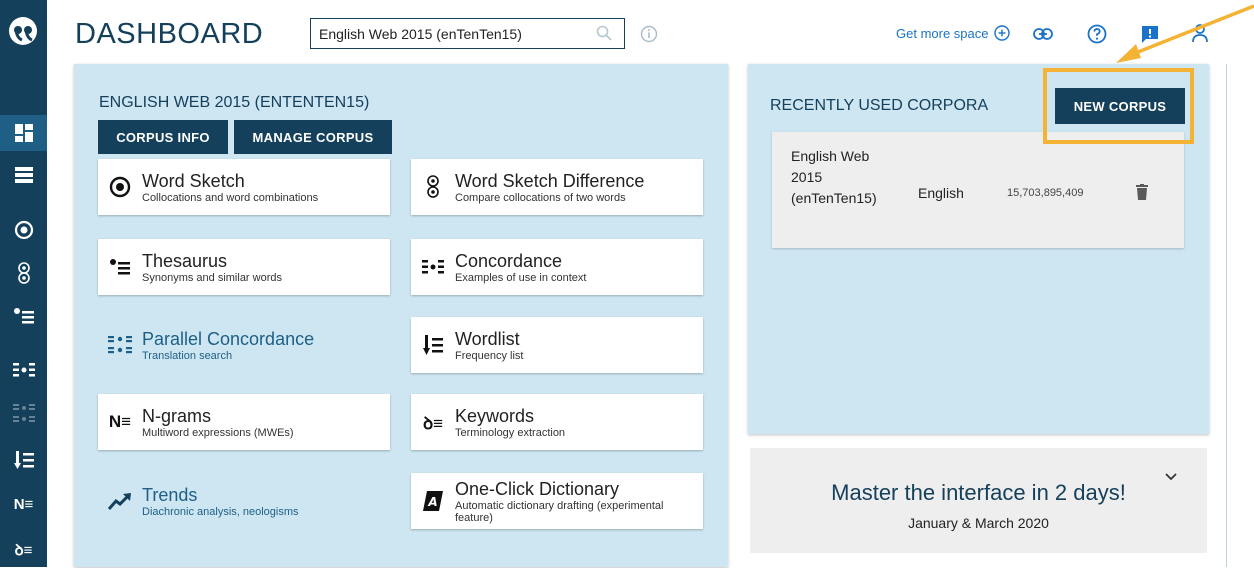  I want to click on tool-name: Thesaurus, so click(185, 260).